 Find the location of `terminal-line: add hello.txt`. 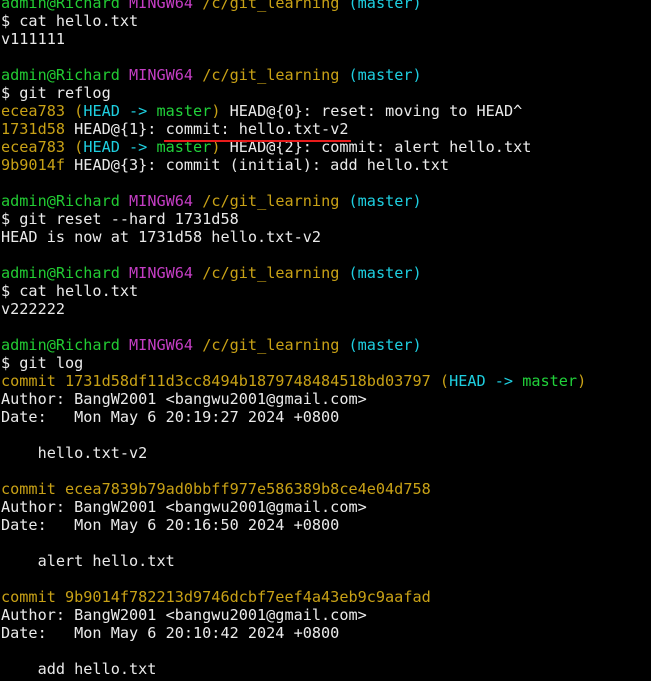

terminal-line: add hello.txt is located at coordinates (326, 669).